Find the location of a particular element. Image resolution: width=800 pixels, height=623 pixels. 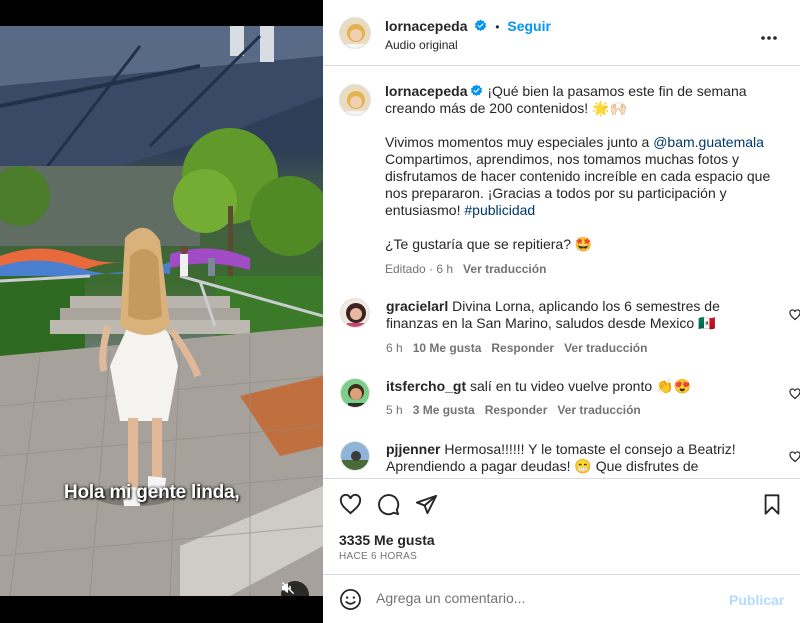

comment-bubble-icon is located at coordinates (388, 506).